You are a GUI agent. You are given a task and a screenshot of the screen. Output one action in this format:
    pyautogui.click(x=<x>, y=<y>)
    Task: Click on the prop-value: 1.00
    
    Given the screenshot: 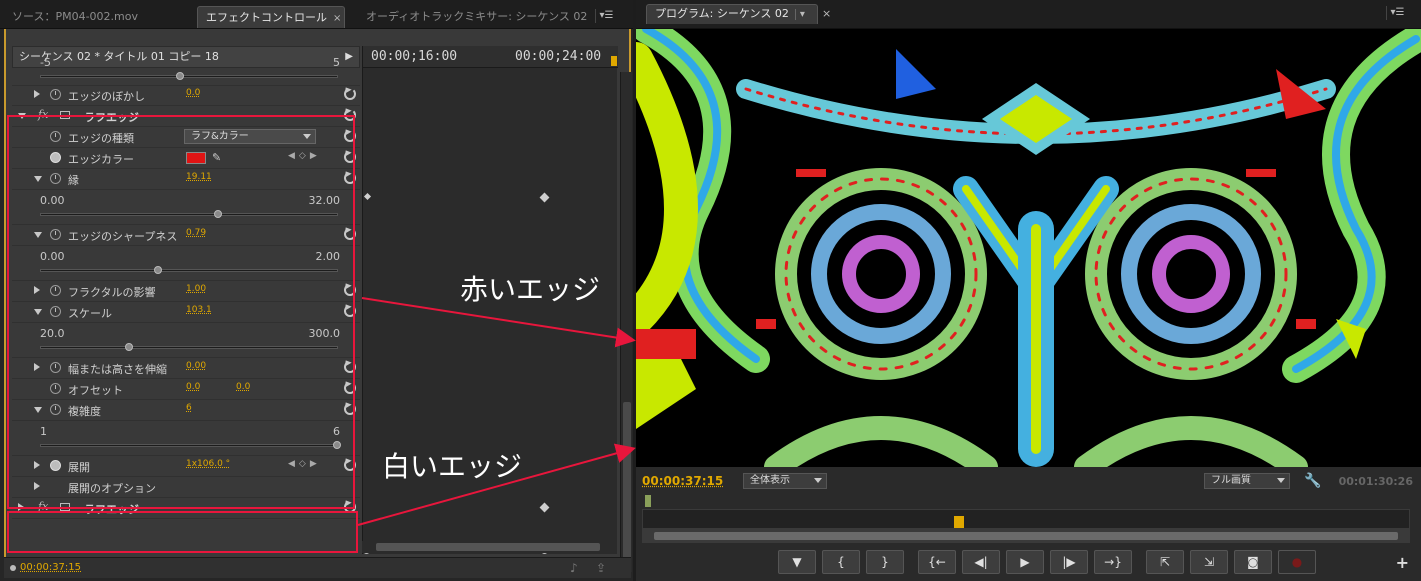 What is the action you would take?
    pyautogui.click(x=196, y=289)
    